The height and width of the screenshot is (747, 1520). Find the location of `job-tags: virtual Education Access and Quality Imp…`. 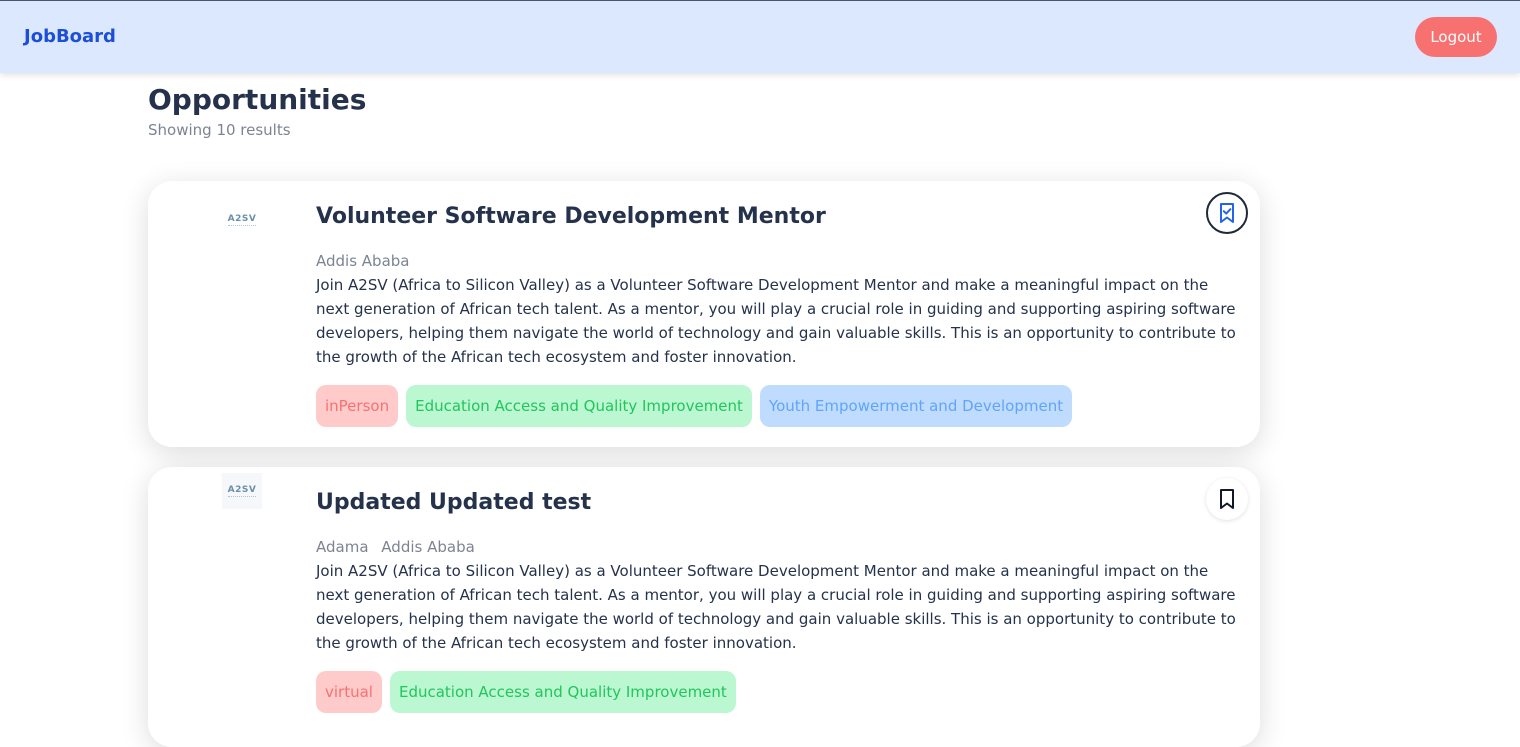

job-tags: virtual Education Access and Quality Imp… is located at coordinates (526, 692).